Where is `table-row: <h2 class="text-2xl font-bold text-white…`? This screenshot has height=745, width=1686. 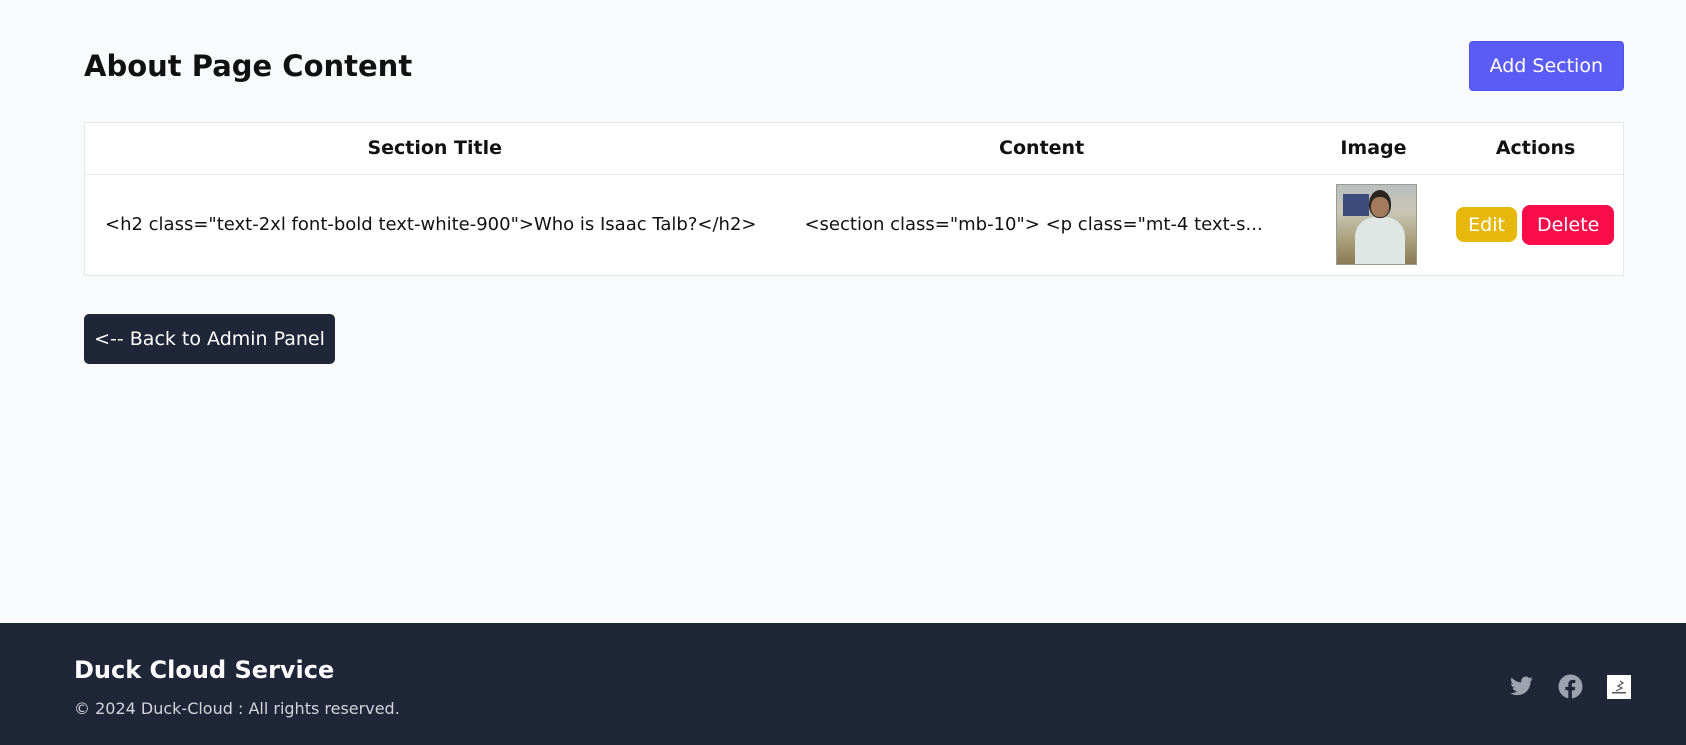
table-row: <h2 class="text-2xl font-bold text-white… is located at coordinates (854, 224).